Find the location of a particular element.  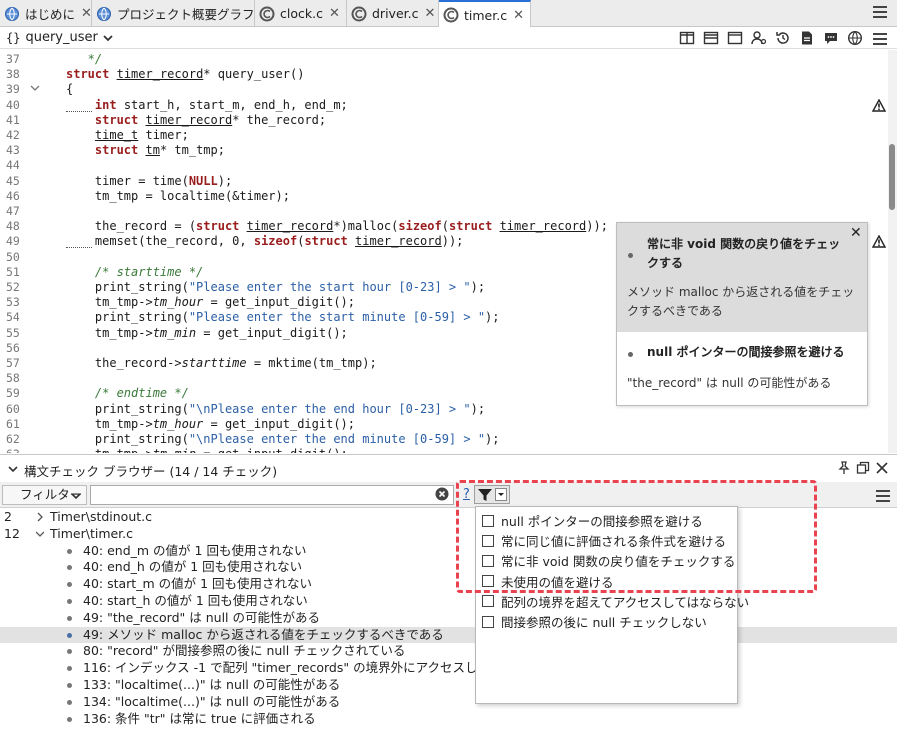

filter-menu-item: null ポインターの間接参照を避ける is located at coordinates (592, 520).